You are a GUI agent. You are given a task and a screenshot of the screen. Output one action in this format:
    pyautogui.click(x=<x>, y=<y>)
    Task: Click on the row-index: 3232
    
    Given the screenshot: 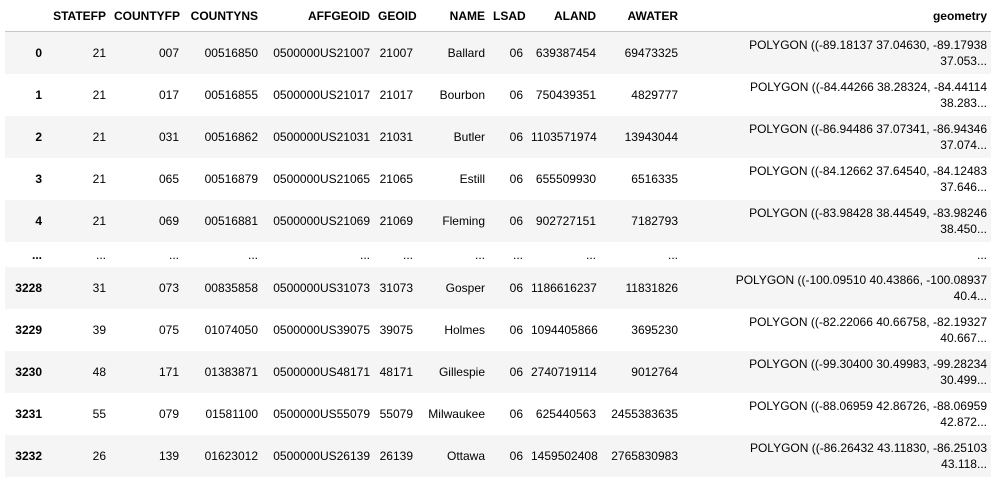 What is the action you would take?
    pyautogui.click(x=28, y=456)
    